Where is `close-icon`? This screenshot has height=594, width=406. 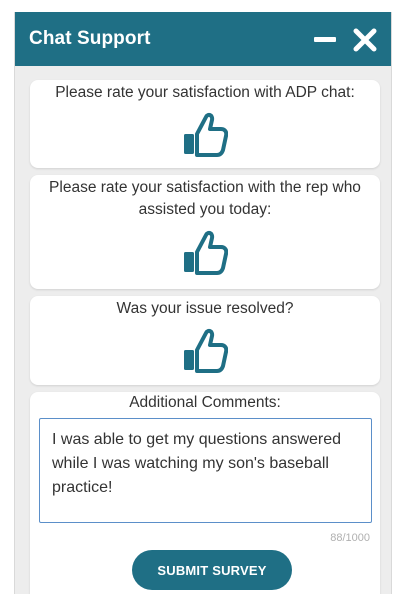 close-icon is located at coordinates (365, 40).